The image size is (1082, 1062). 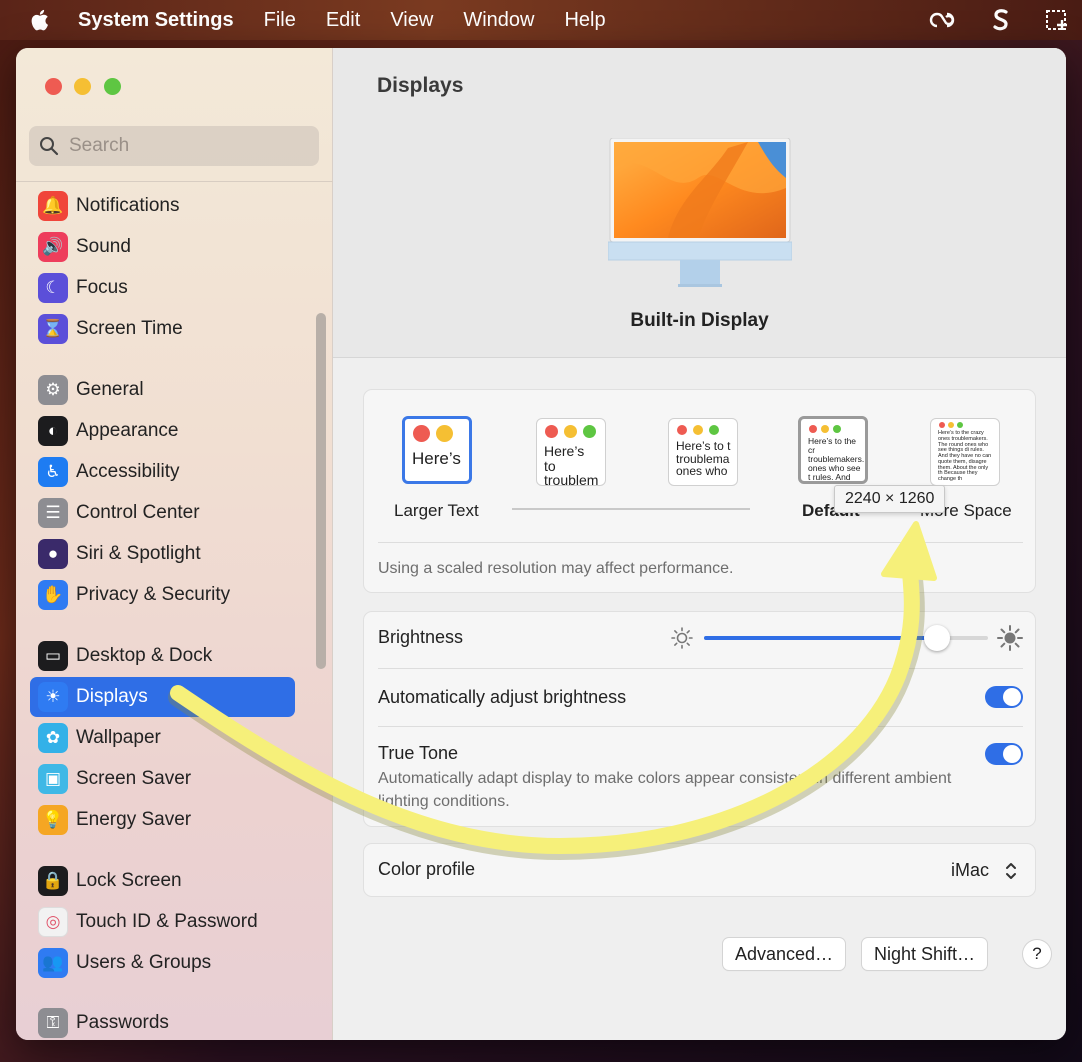 I want to click on hourglass-icon: ⌛, so click(x=53, y=329).